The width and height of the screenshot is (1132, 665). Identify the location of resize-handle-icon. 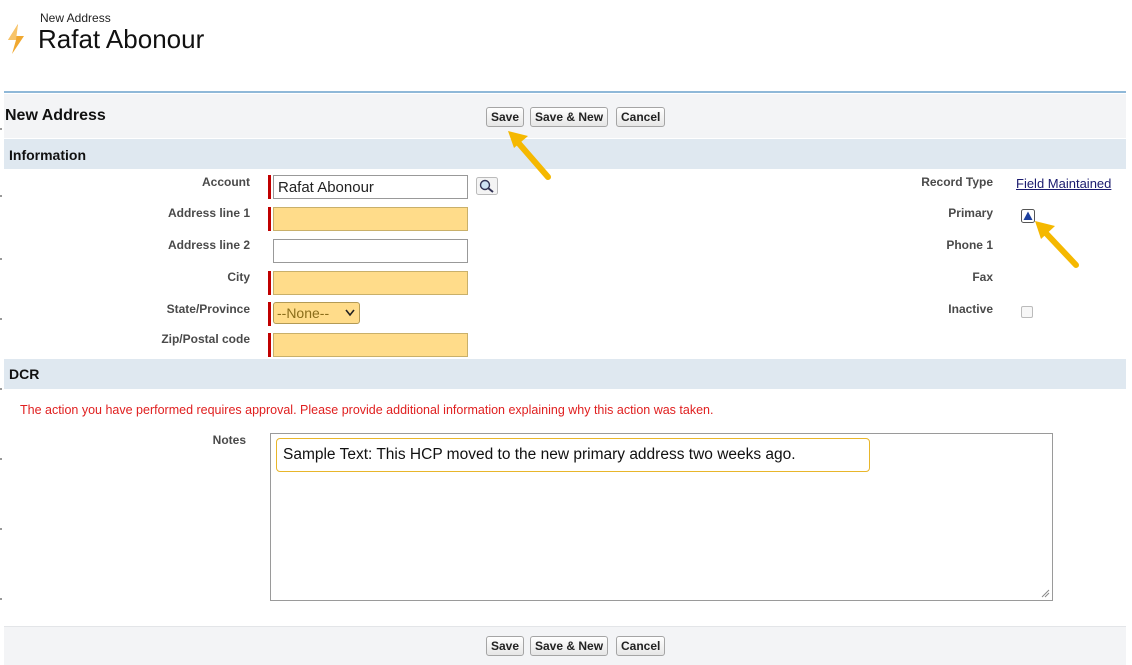
(1045, 593).